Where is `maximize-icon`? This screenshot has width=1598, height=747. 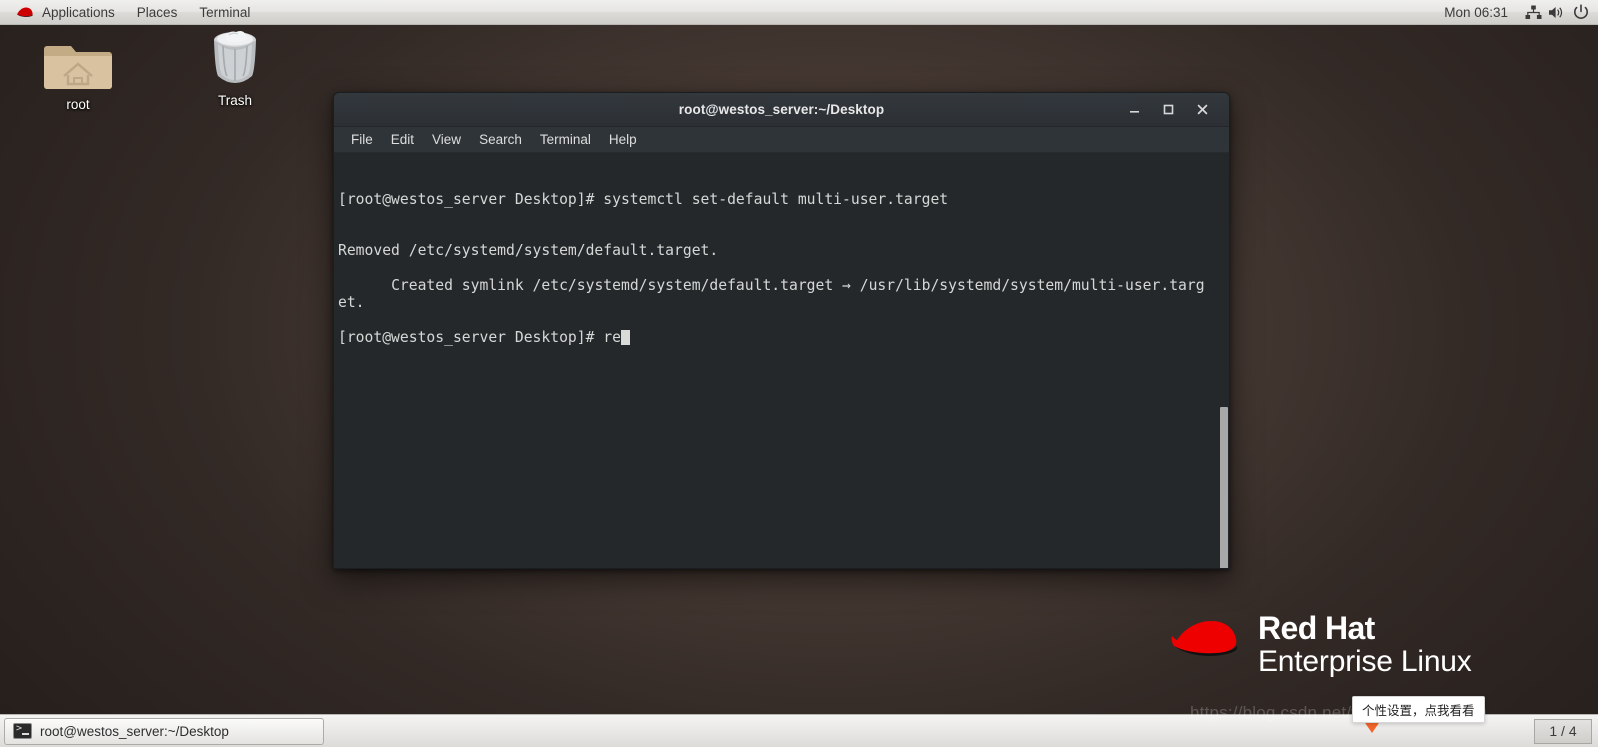 maximize-icon is located at coordinates (1168, 109).